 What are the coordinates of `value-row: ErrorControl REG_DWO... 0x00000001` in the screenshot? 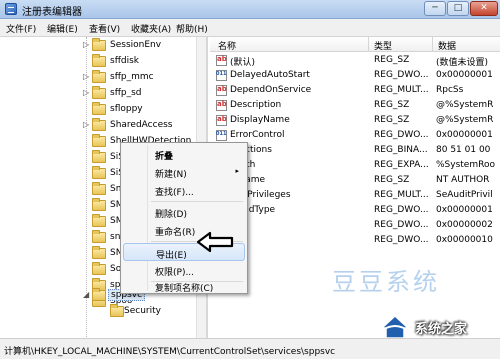 It's located at (355, 135).